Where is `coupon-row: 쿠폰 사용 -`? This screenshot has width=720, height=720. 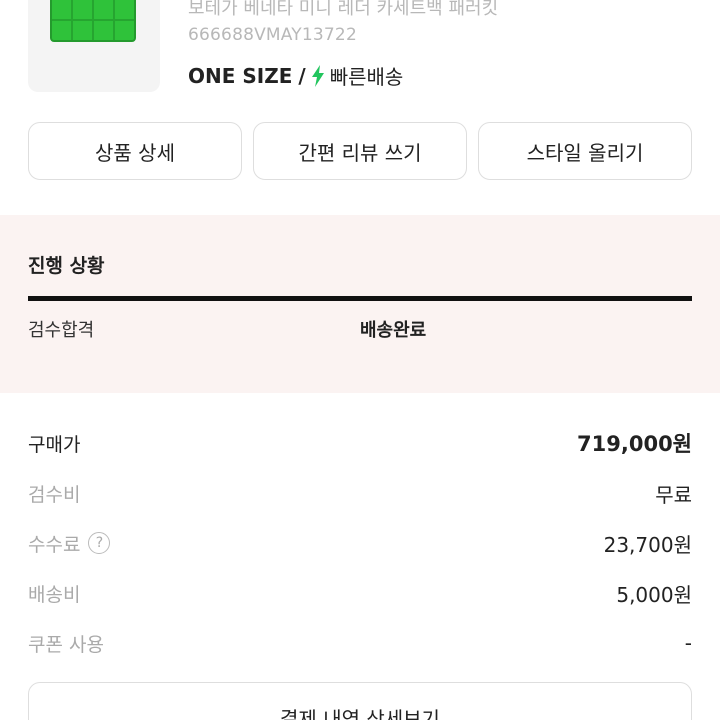
coupon-row: 쿠폰 사용 - is located at coordinates (360, 643).